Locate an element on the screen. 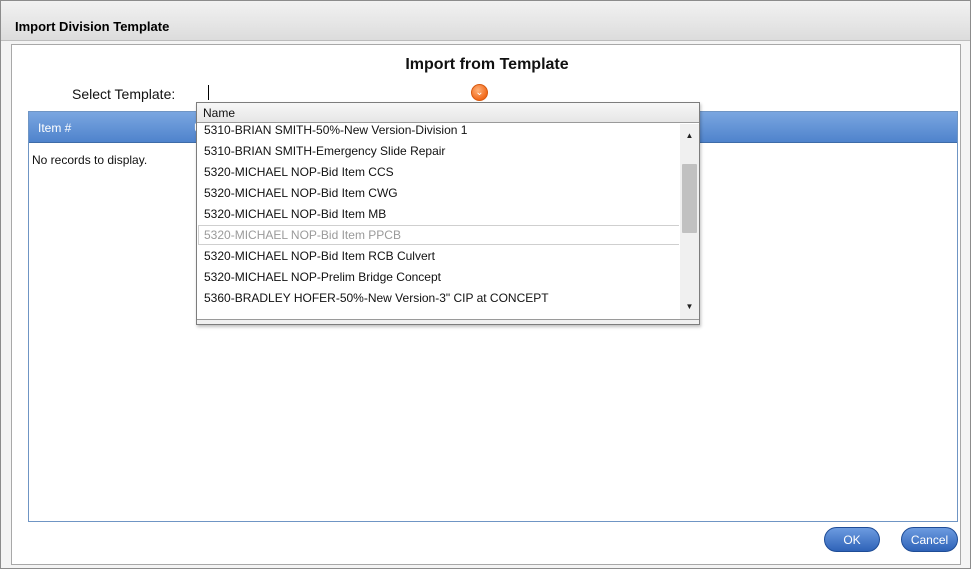 The height and width of the screenshot is (569, 971). dropdown-option: 5310-BRIAN SMITH-Emergency Slide Repair is located at coordinates (438, 151).